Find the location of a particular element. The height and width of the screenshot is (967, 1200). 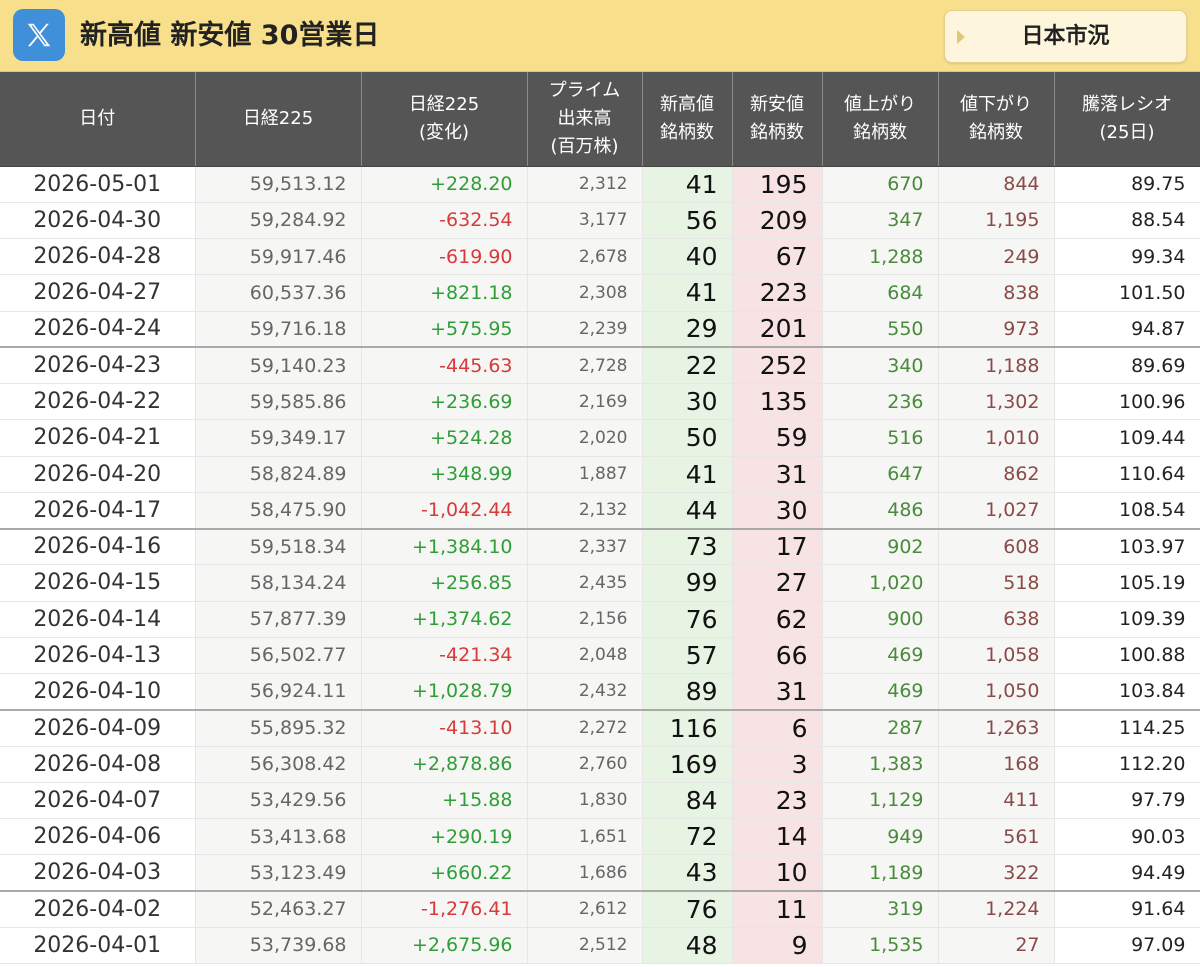

new-high-cell: 50 is located at coordinates (687, 438).